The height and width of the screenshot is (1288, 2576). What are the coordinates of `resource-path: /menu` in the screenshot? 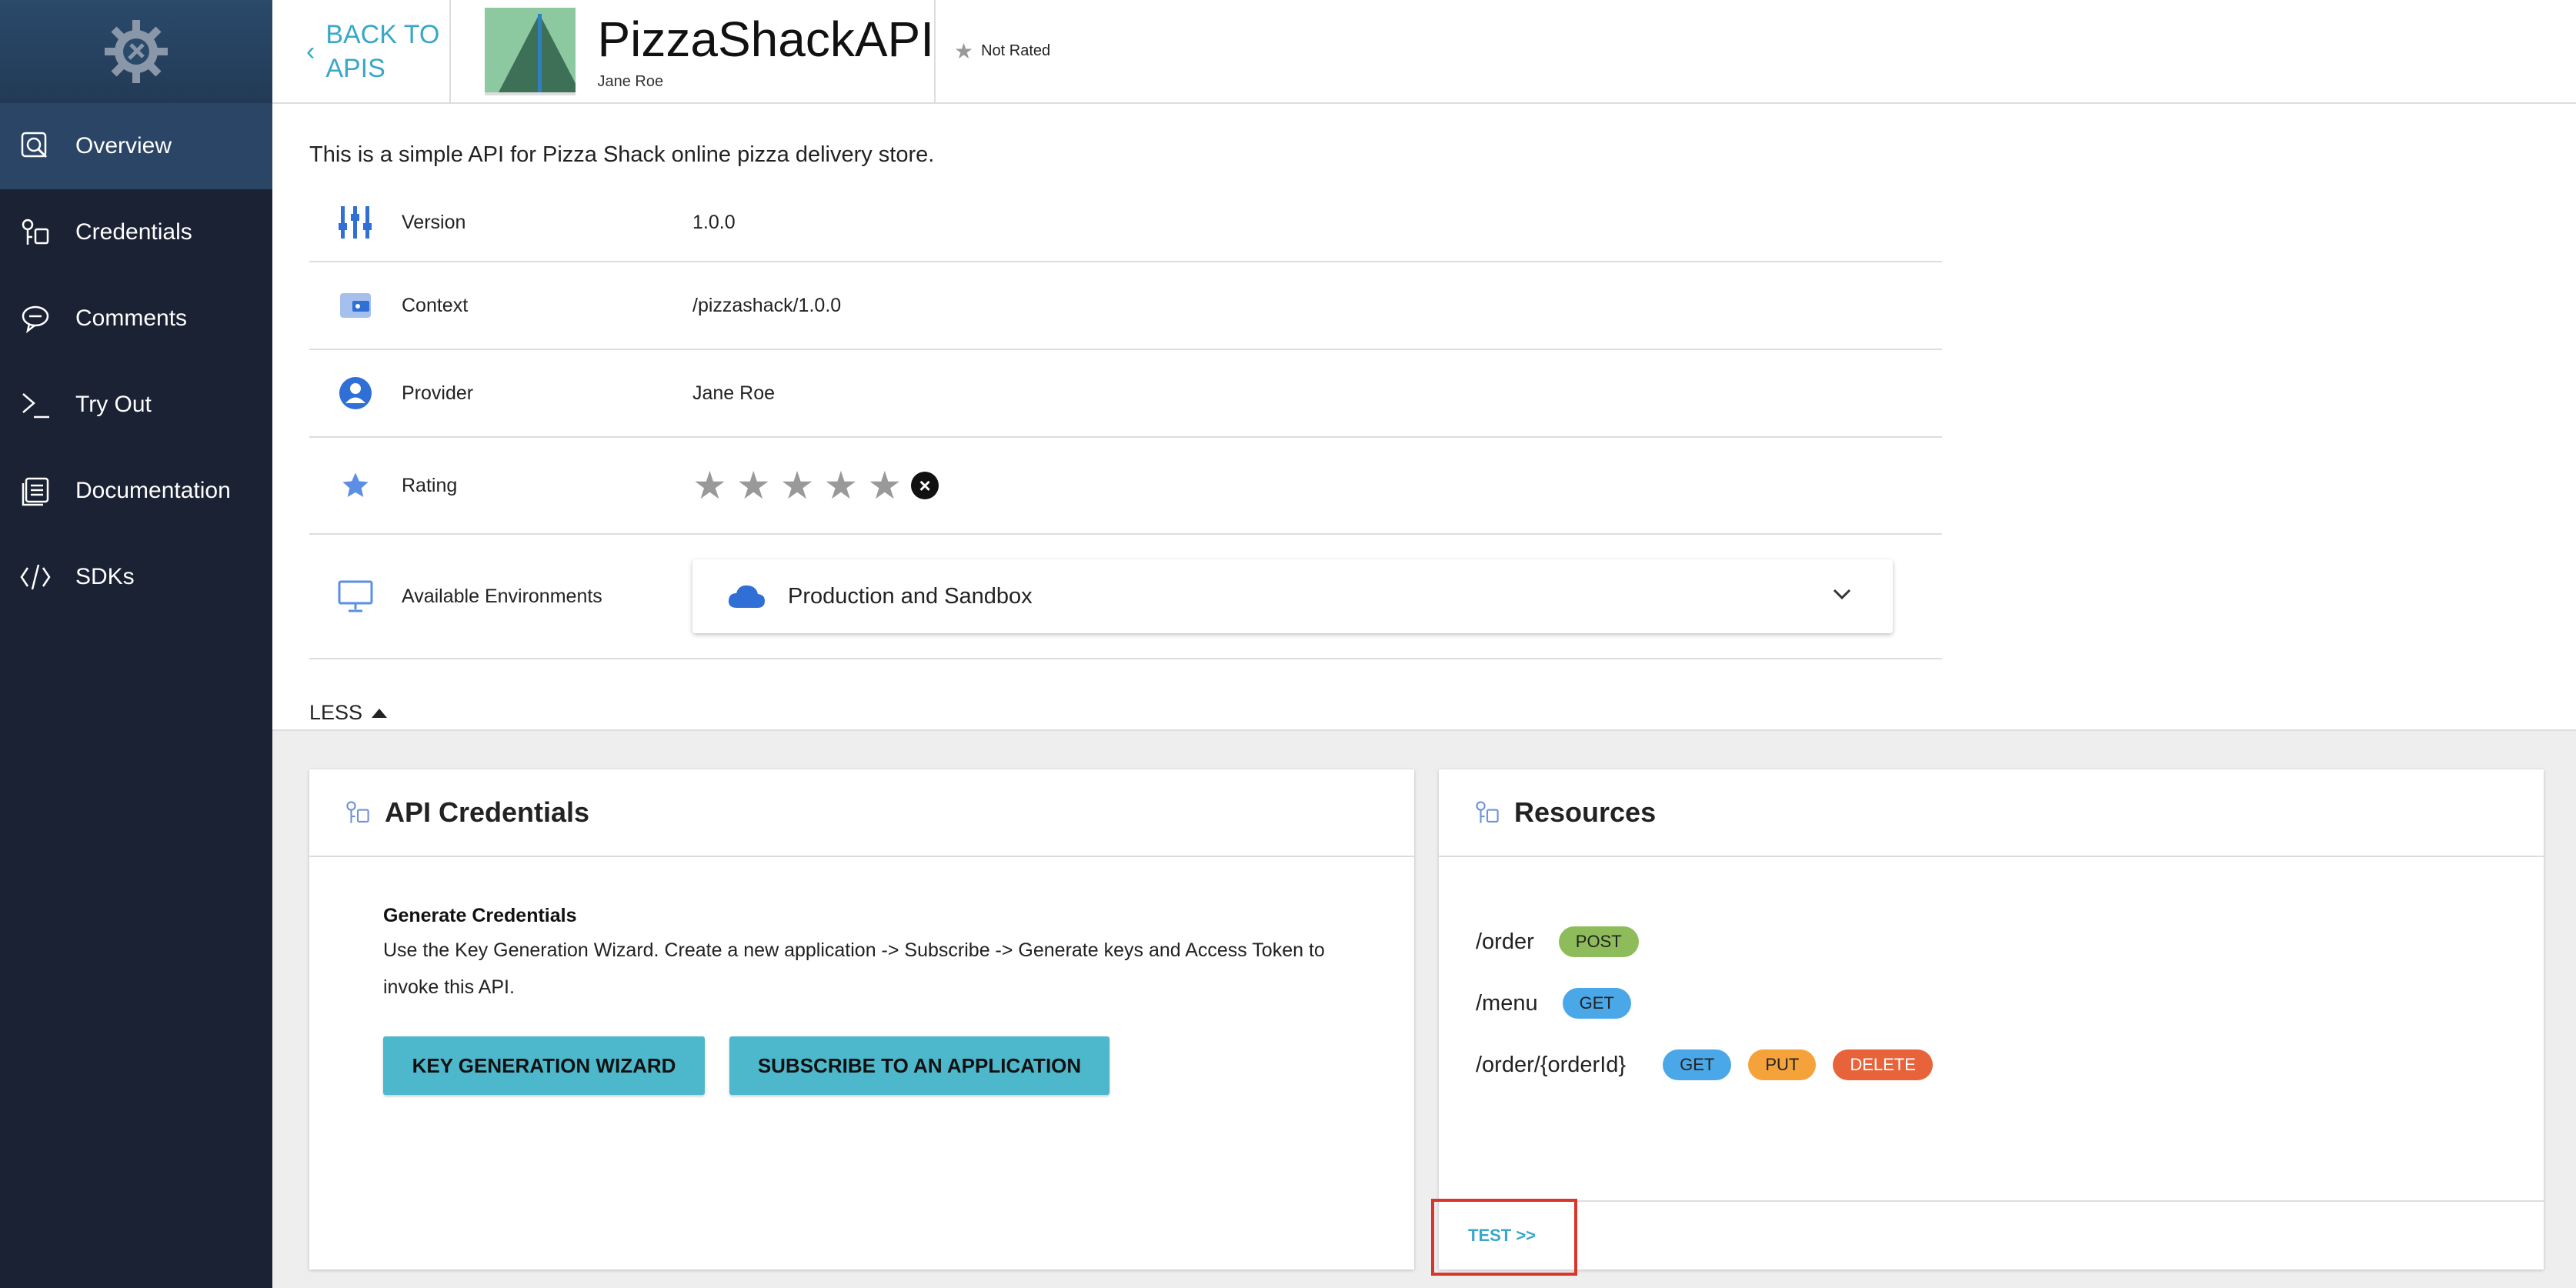 It's located at (1507, 1003).